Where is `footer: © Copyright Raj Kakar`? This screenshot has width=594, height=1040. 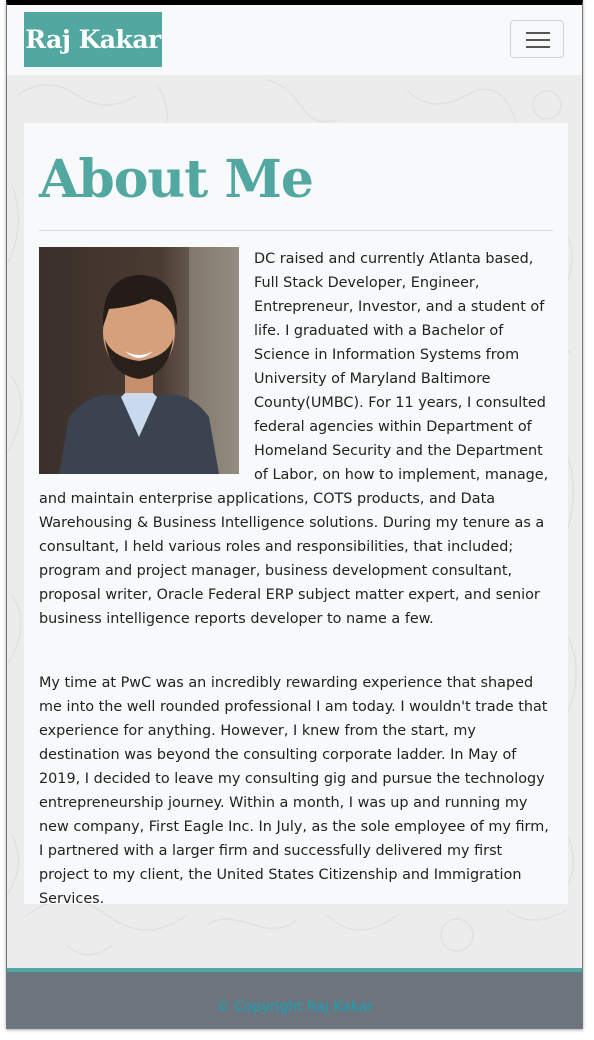
footer: © Copyright Raj Kakar is located at coordinates (294, 1000).